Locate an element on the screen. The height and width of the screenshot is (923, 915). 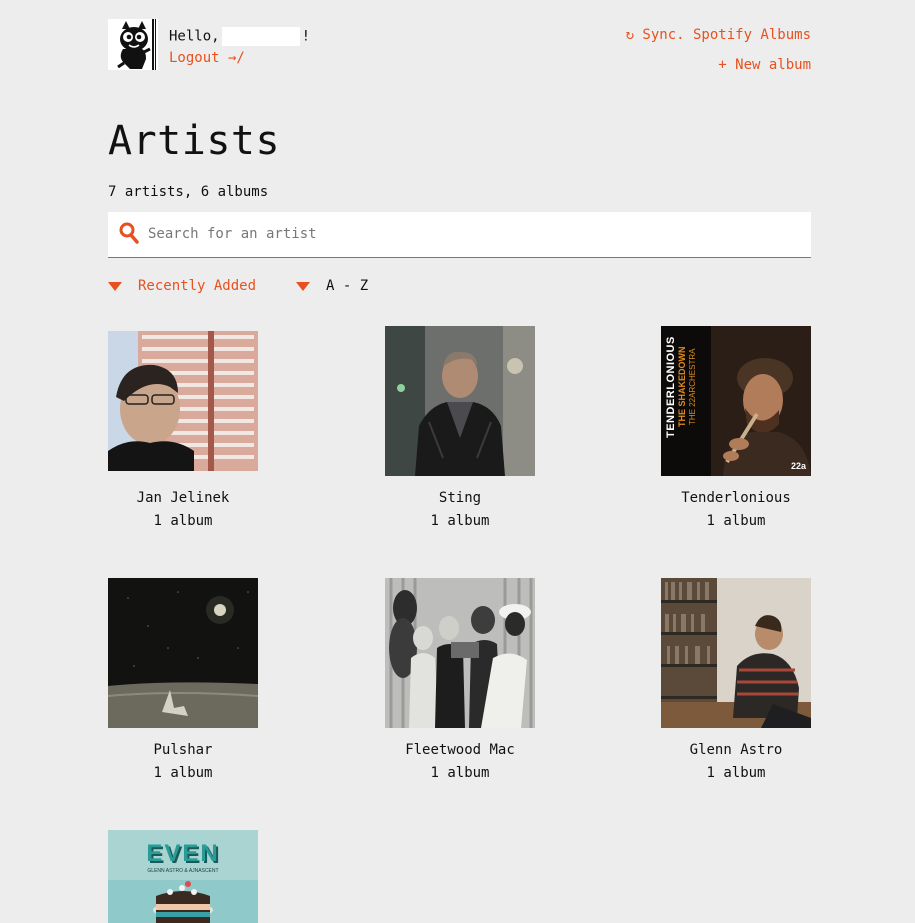
artist-card: Fleetwood Mac 1 album is located at coordinates (460, 681).